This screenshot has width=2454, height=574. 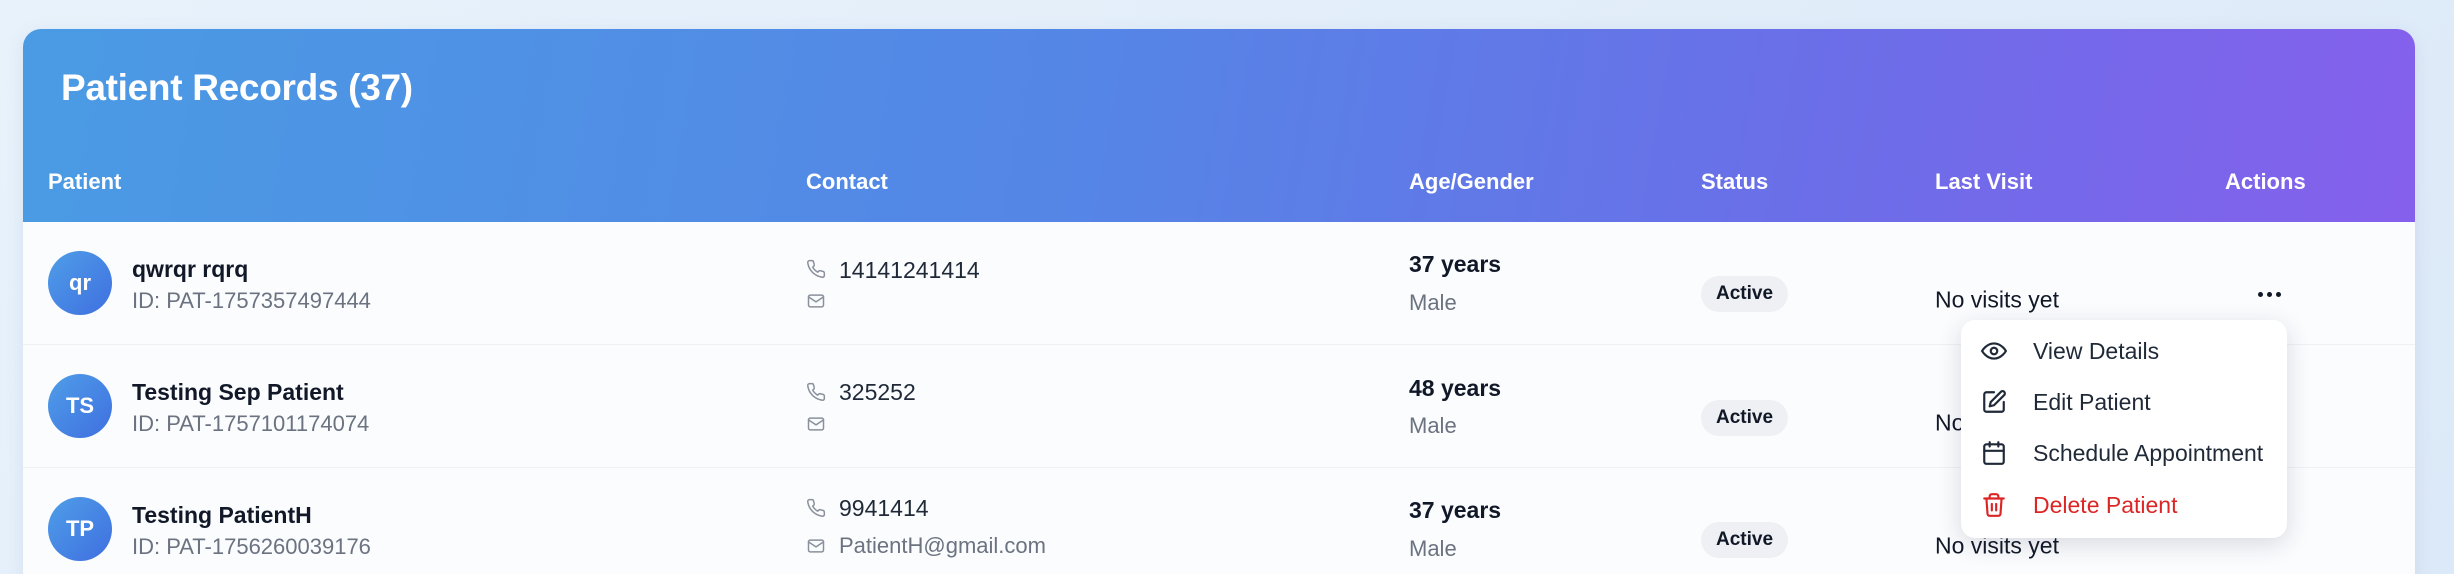 What do you see at coordinates (1994, 505) in the screenshot?
I see `trash-icon` at bounding box center [1994, 505].